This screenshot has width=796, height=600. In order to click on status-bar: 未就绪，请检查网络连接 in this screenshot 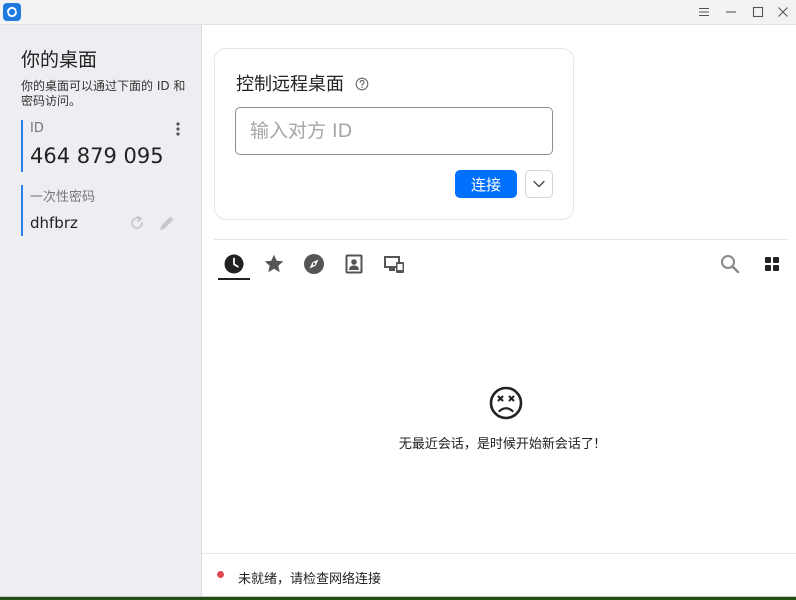, I will do `click(499, 574)`.